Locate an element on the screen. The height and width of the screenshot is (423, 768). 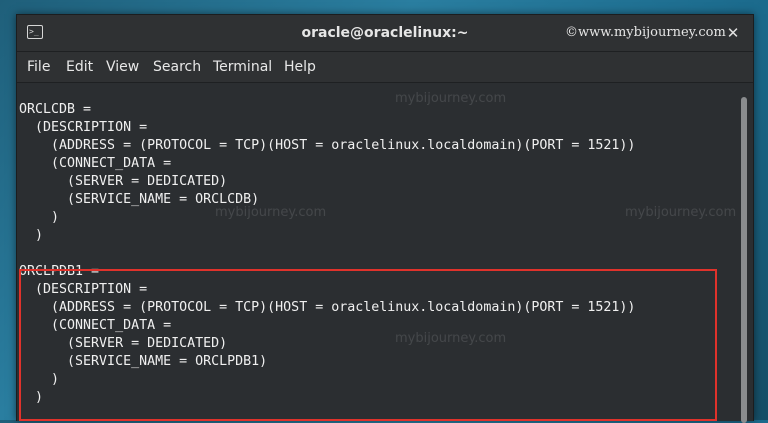
watermark: ©www.mybijourney.com is located at coordinates (645, 32).